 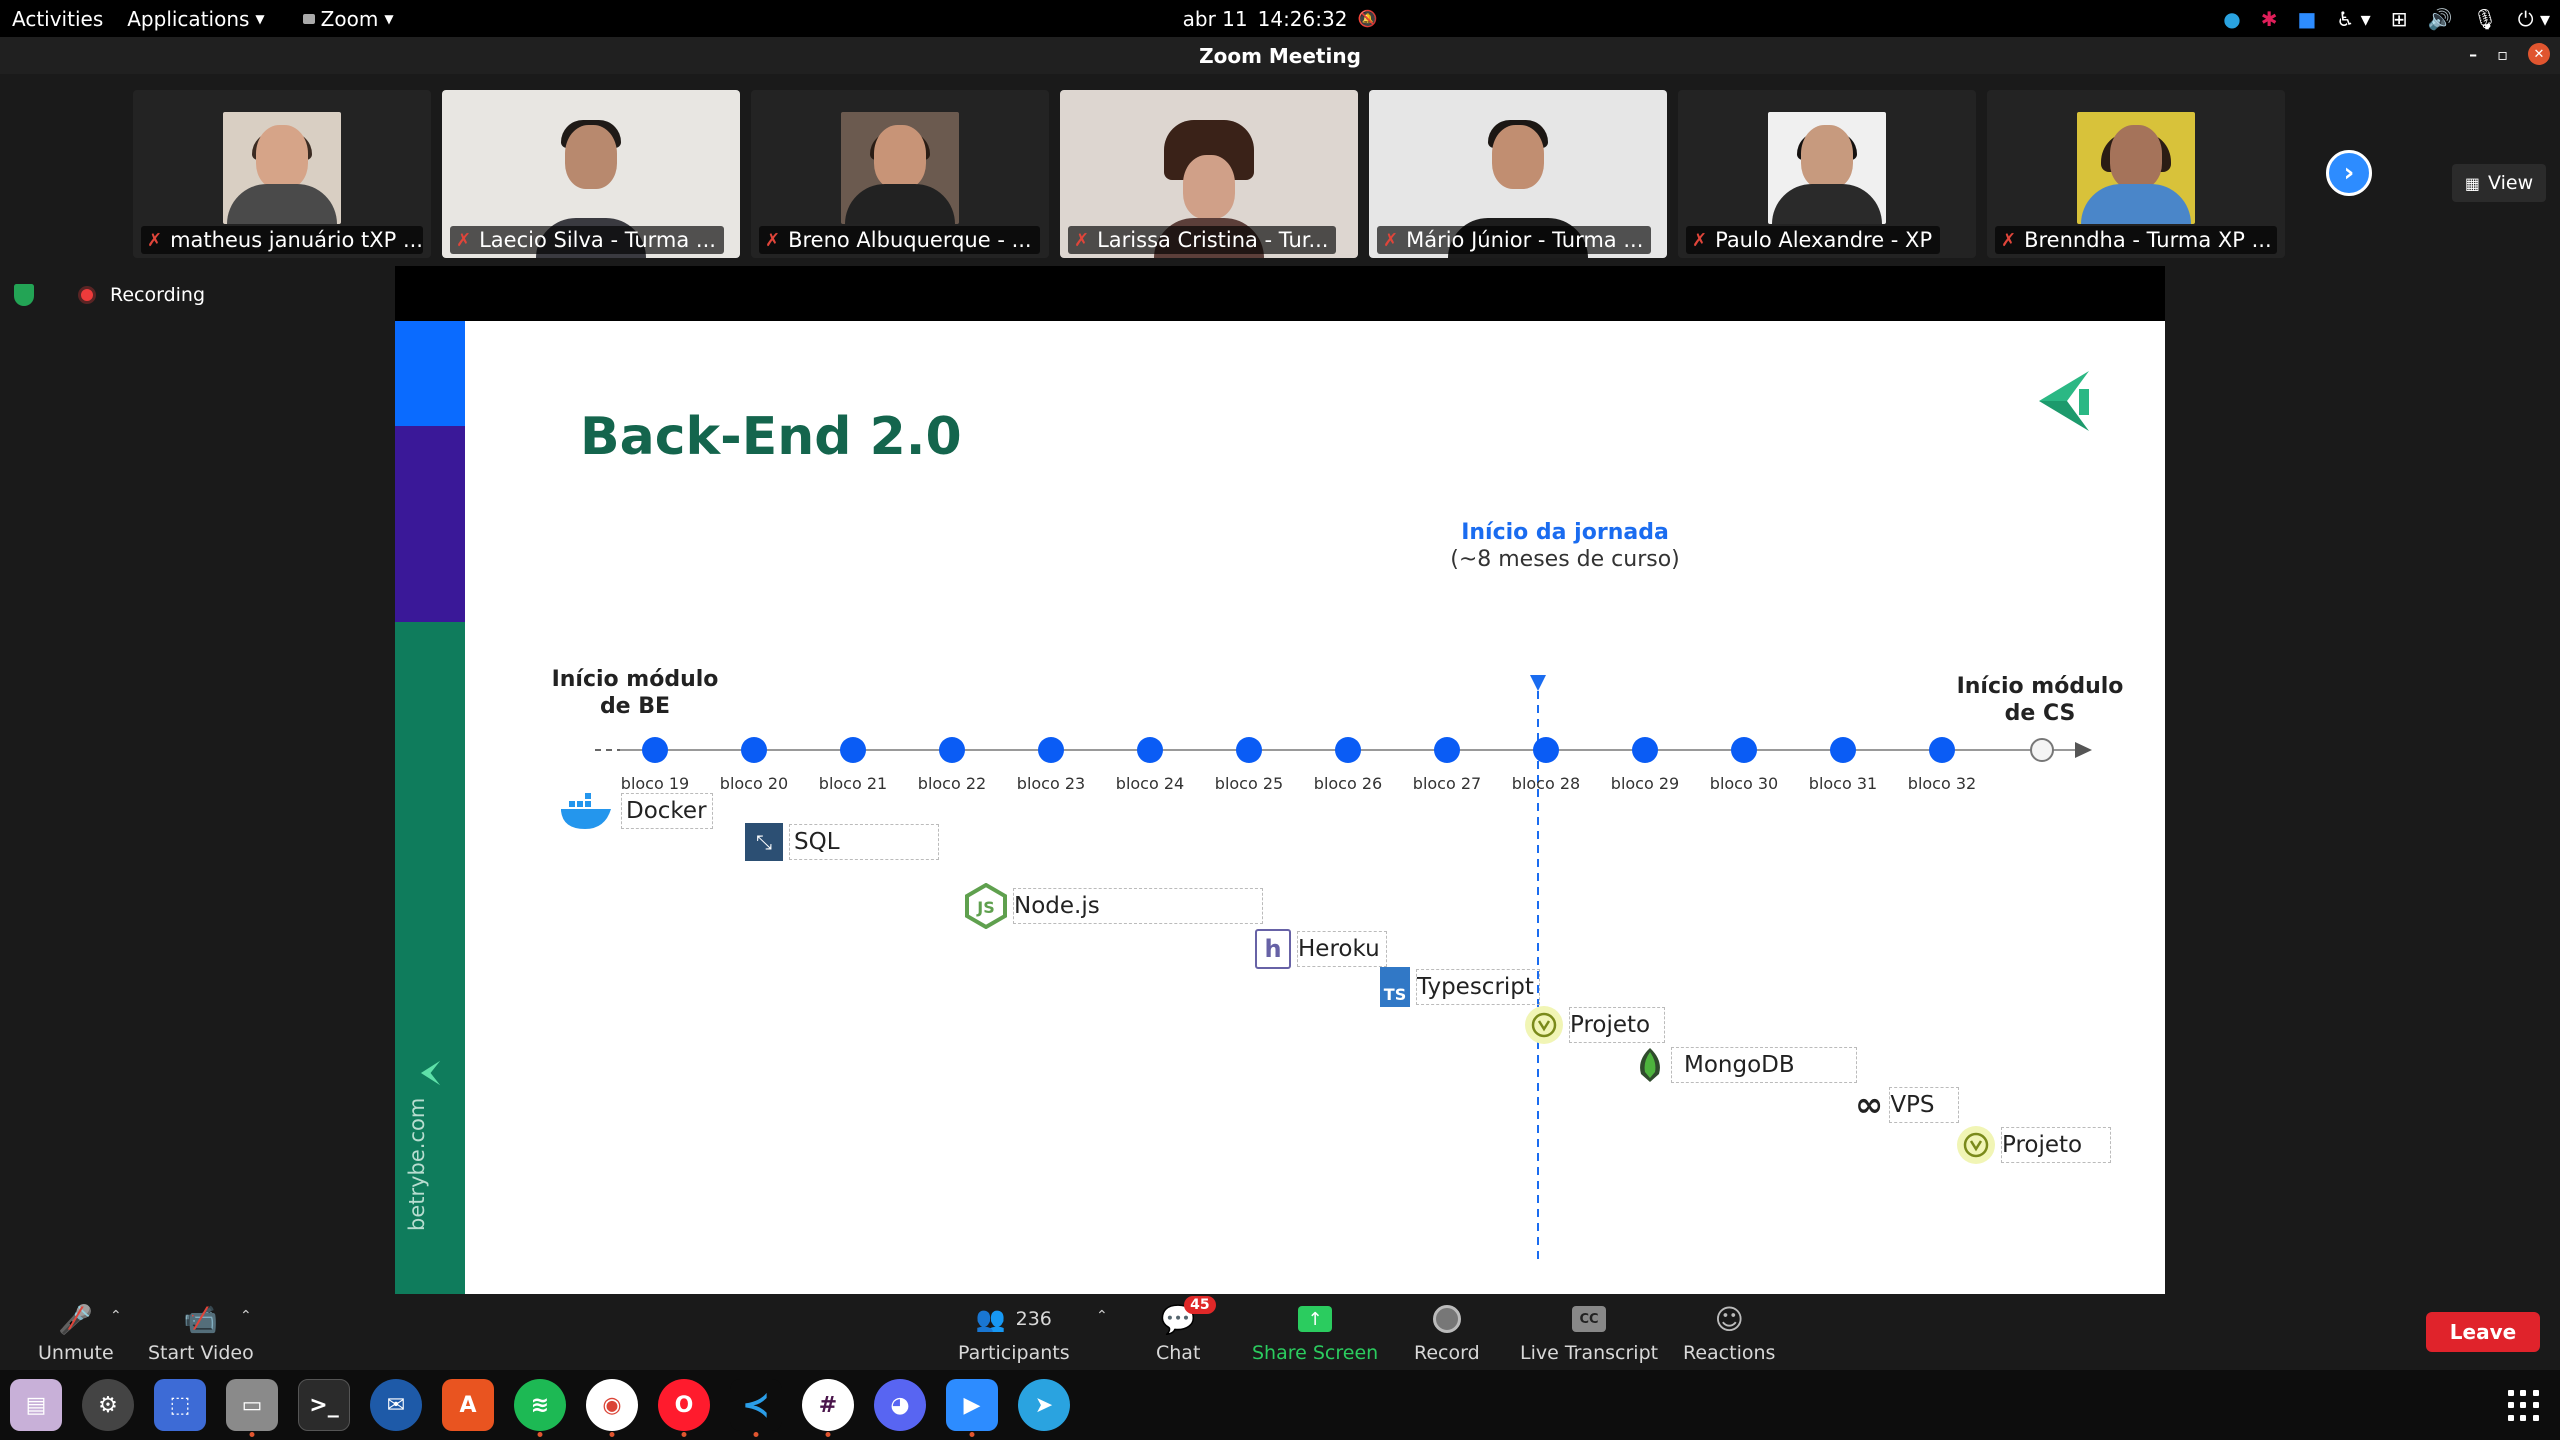 I want to click on participants-options-chevron-icon: ⌃, so click(x=1102, y=1316).